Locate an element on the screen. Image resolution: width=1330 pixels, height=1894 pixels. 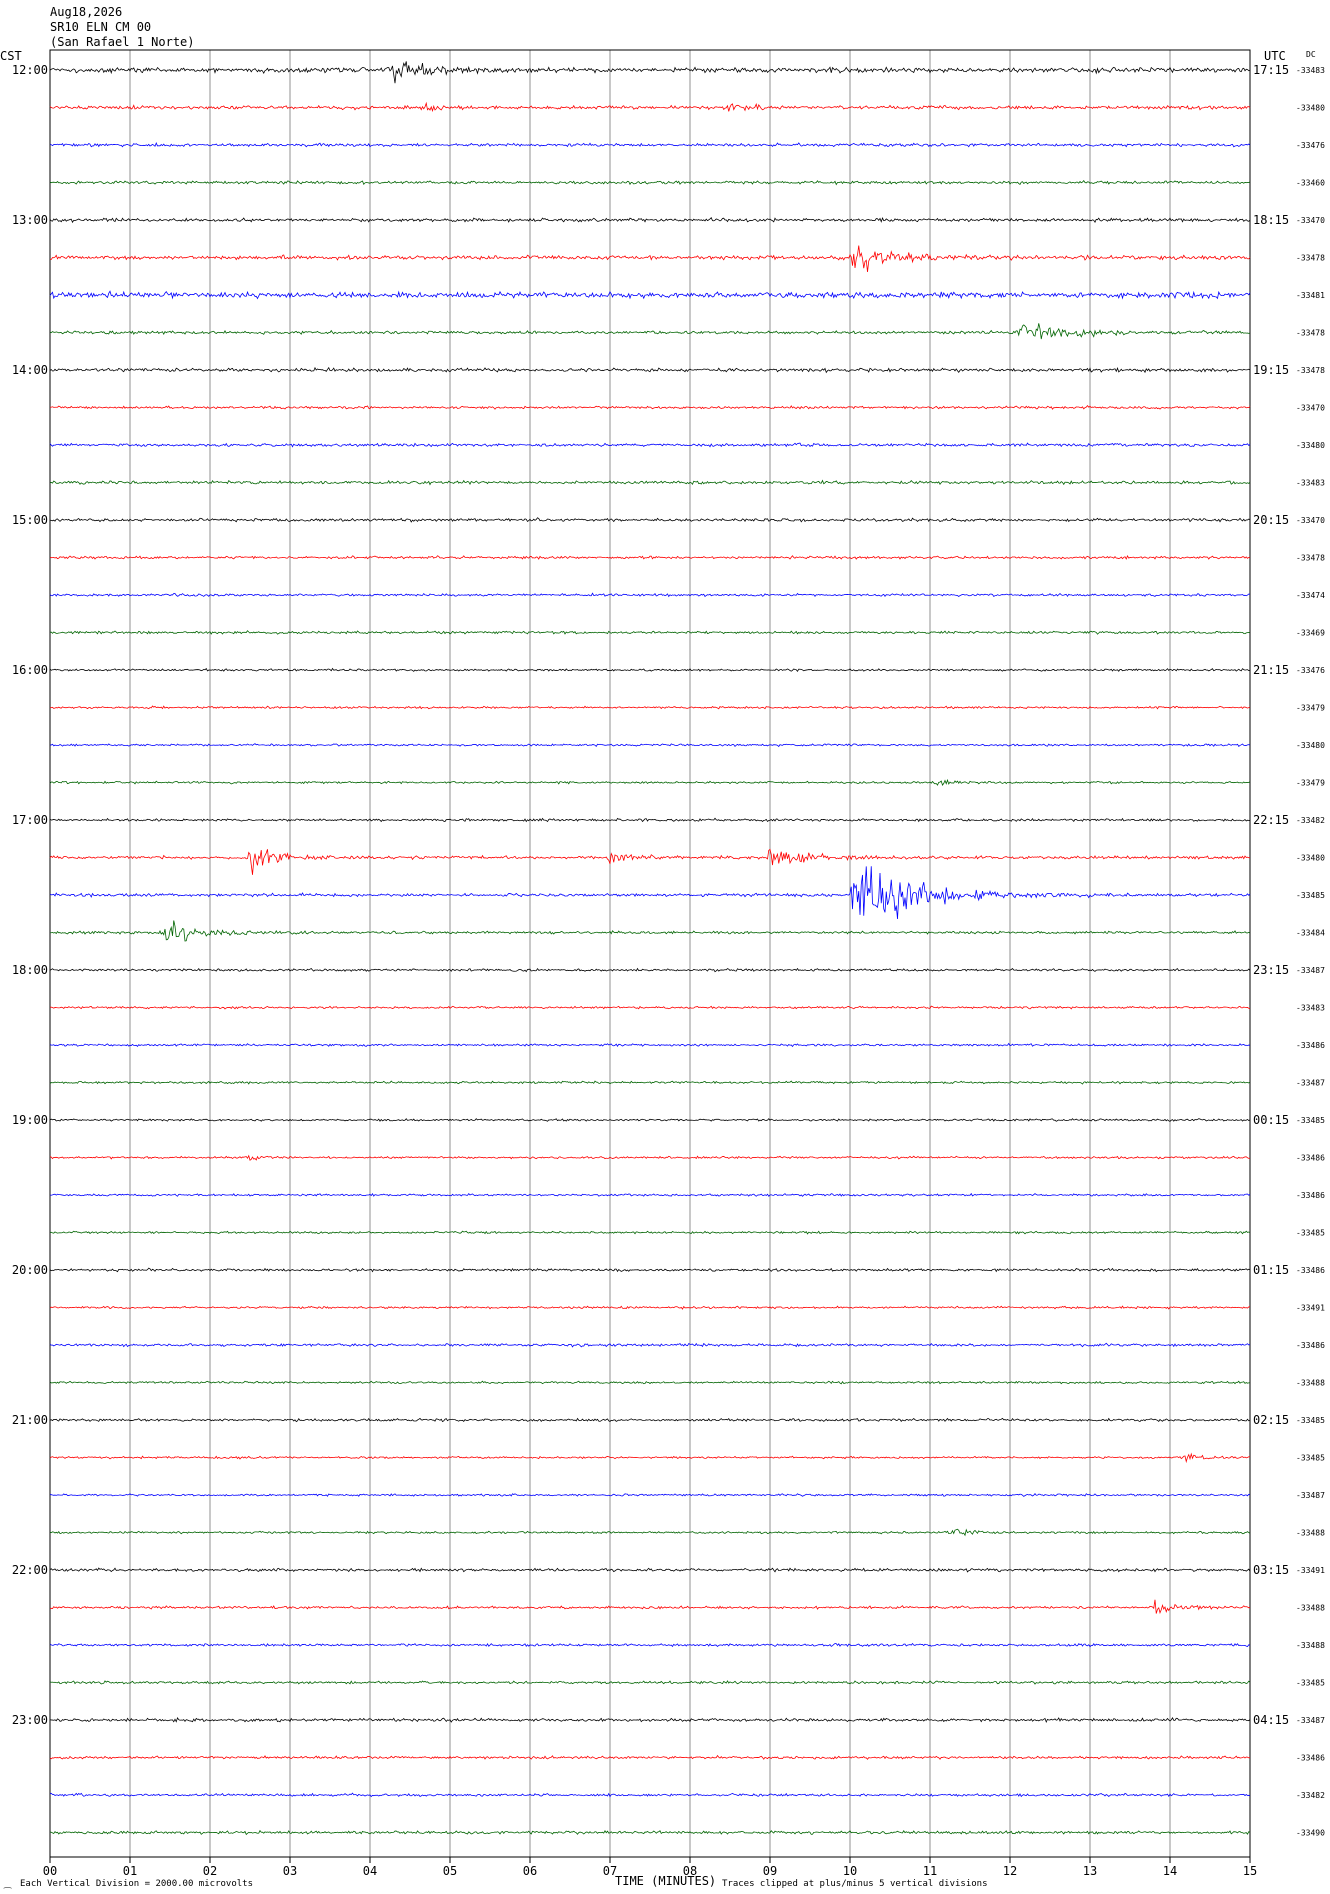
dc-offset-label: -33482 is located at coordinates (1310, 820).